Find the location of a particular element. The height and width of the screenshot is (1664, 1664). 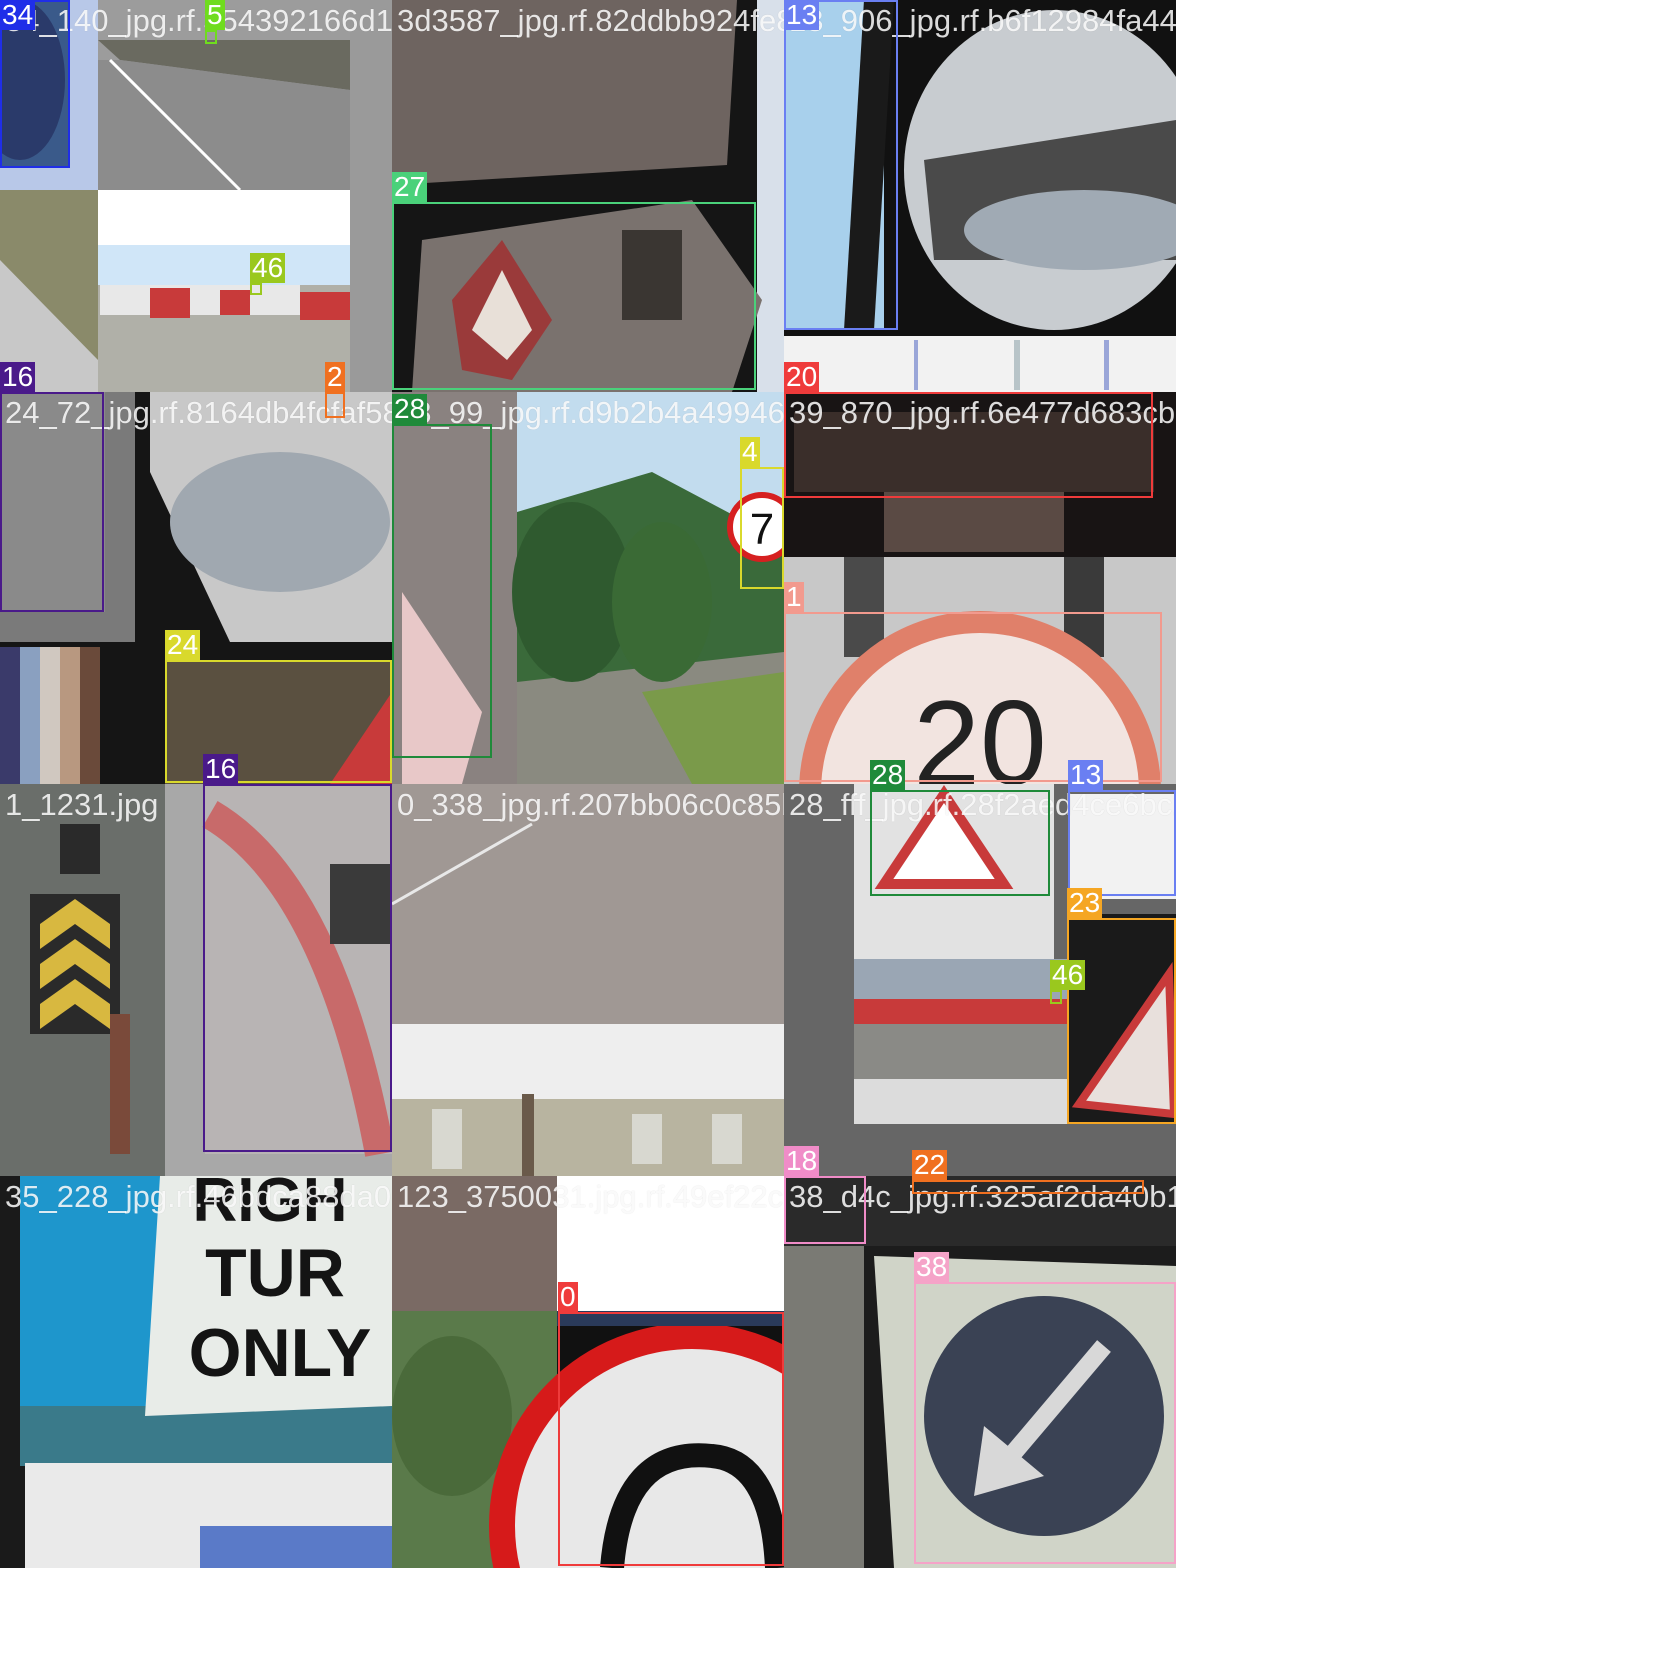

turn-sign-line1: RIGH is located at coordinates (270, 1205).